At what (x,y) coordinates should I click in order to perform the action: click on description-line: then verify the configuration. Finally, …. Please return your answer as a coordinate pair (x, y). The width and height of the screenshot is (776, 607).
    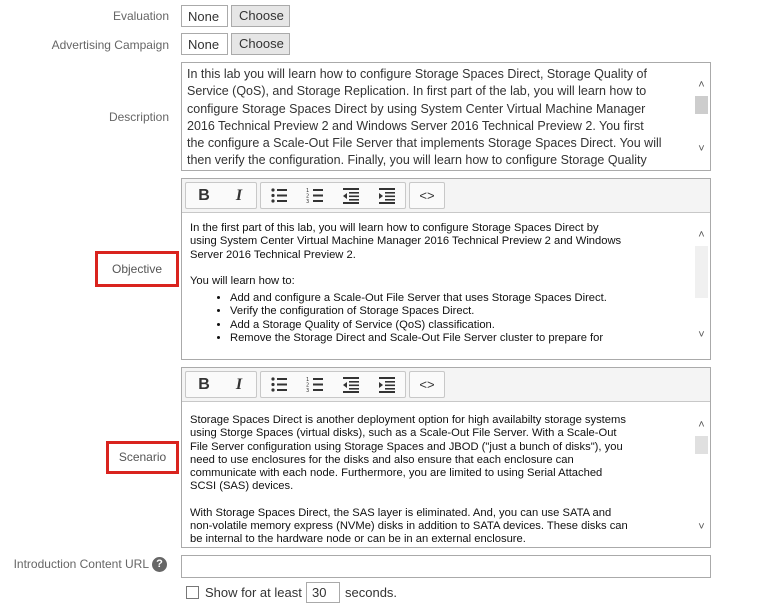
    Looking at the image, I should click on (417, 160).